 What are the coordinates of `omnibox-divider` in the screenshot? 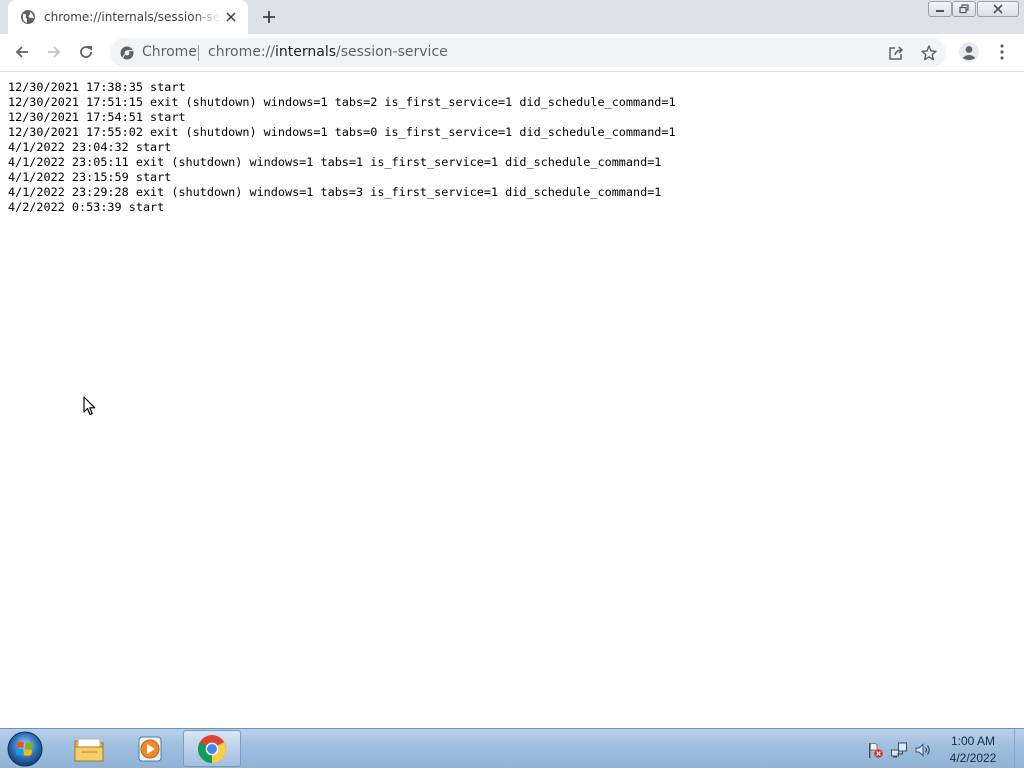 It's located at (198, 53).